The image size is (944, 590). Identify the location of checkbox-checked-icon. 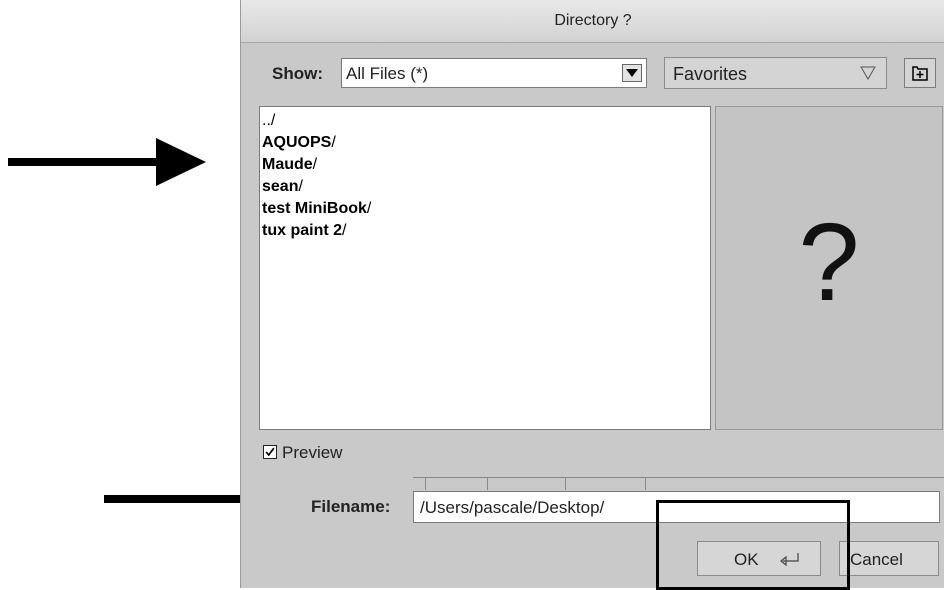
(270, 452).